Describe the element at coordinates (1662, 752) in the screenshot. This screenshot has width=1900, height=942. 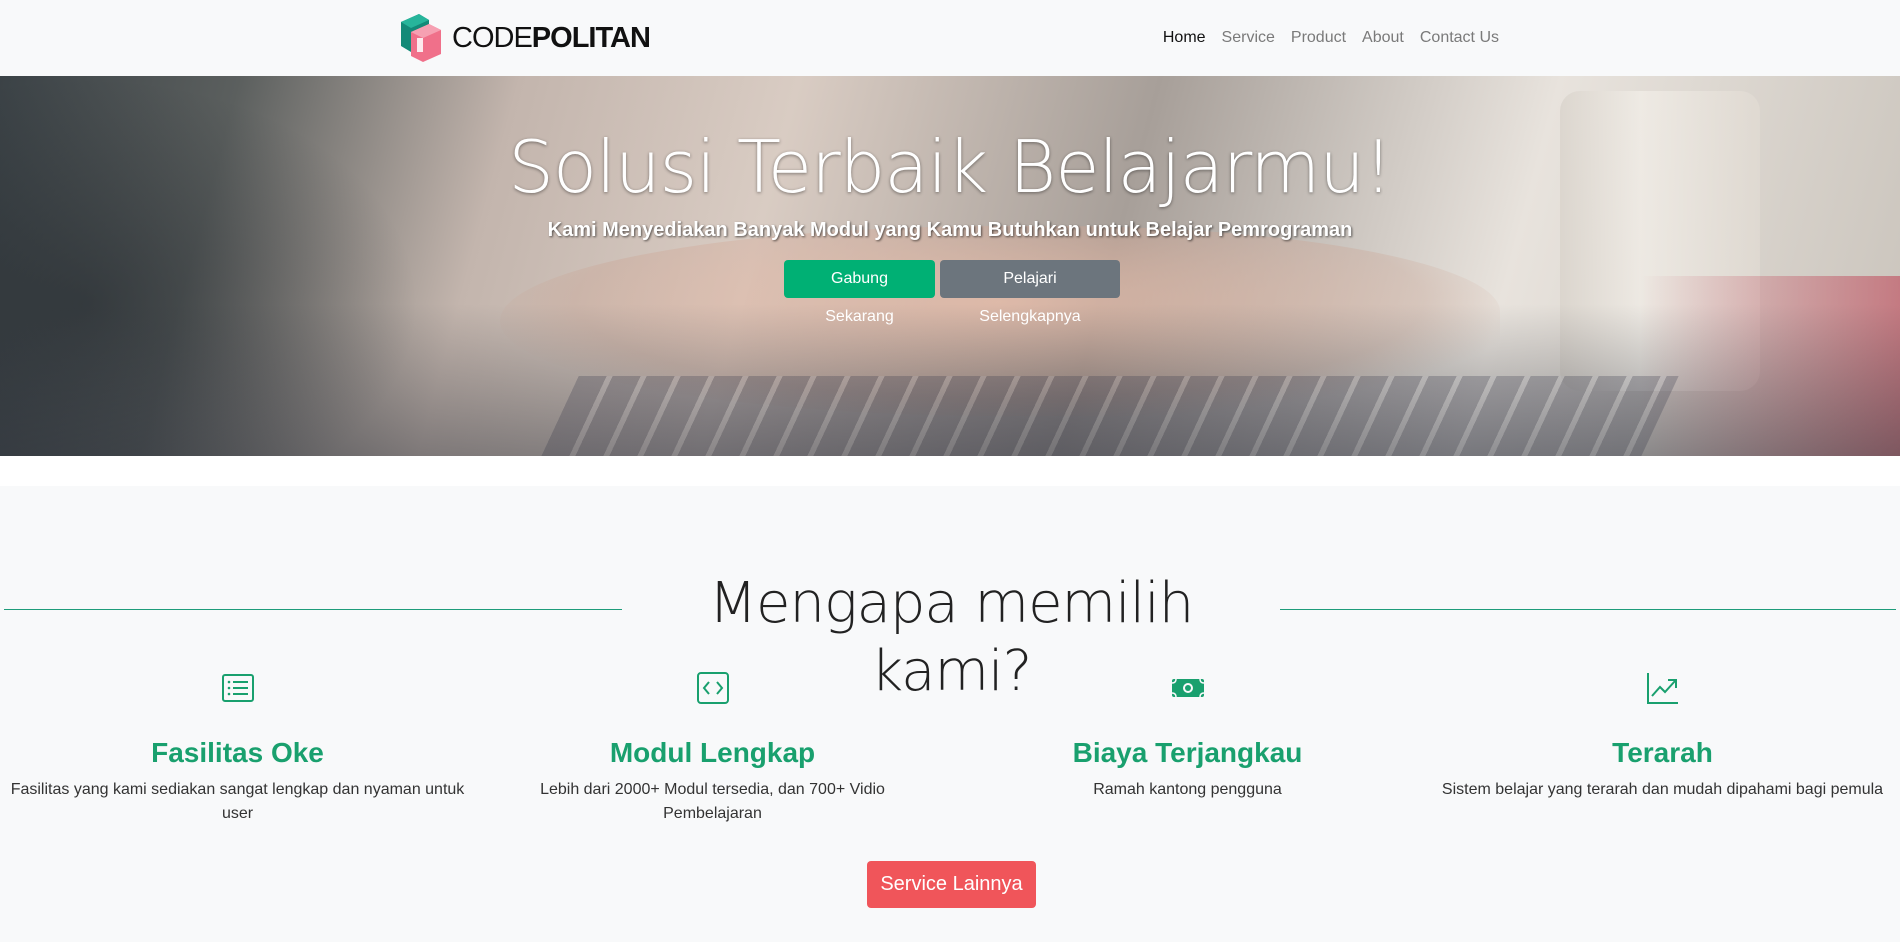
I see `feature-title: Terarah` at that location.